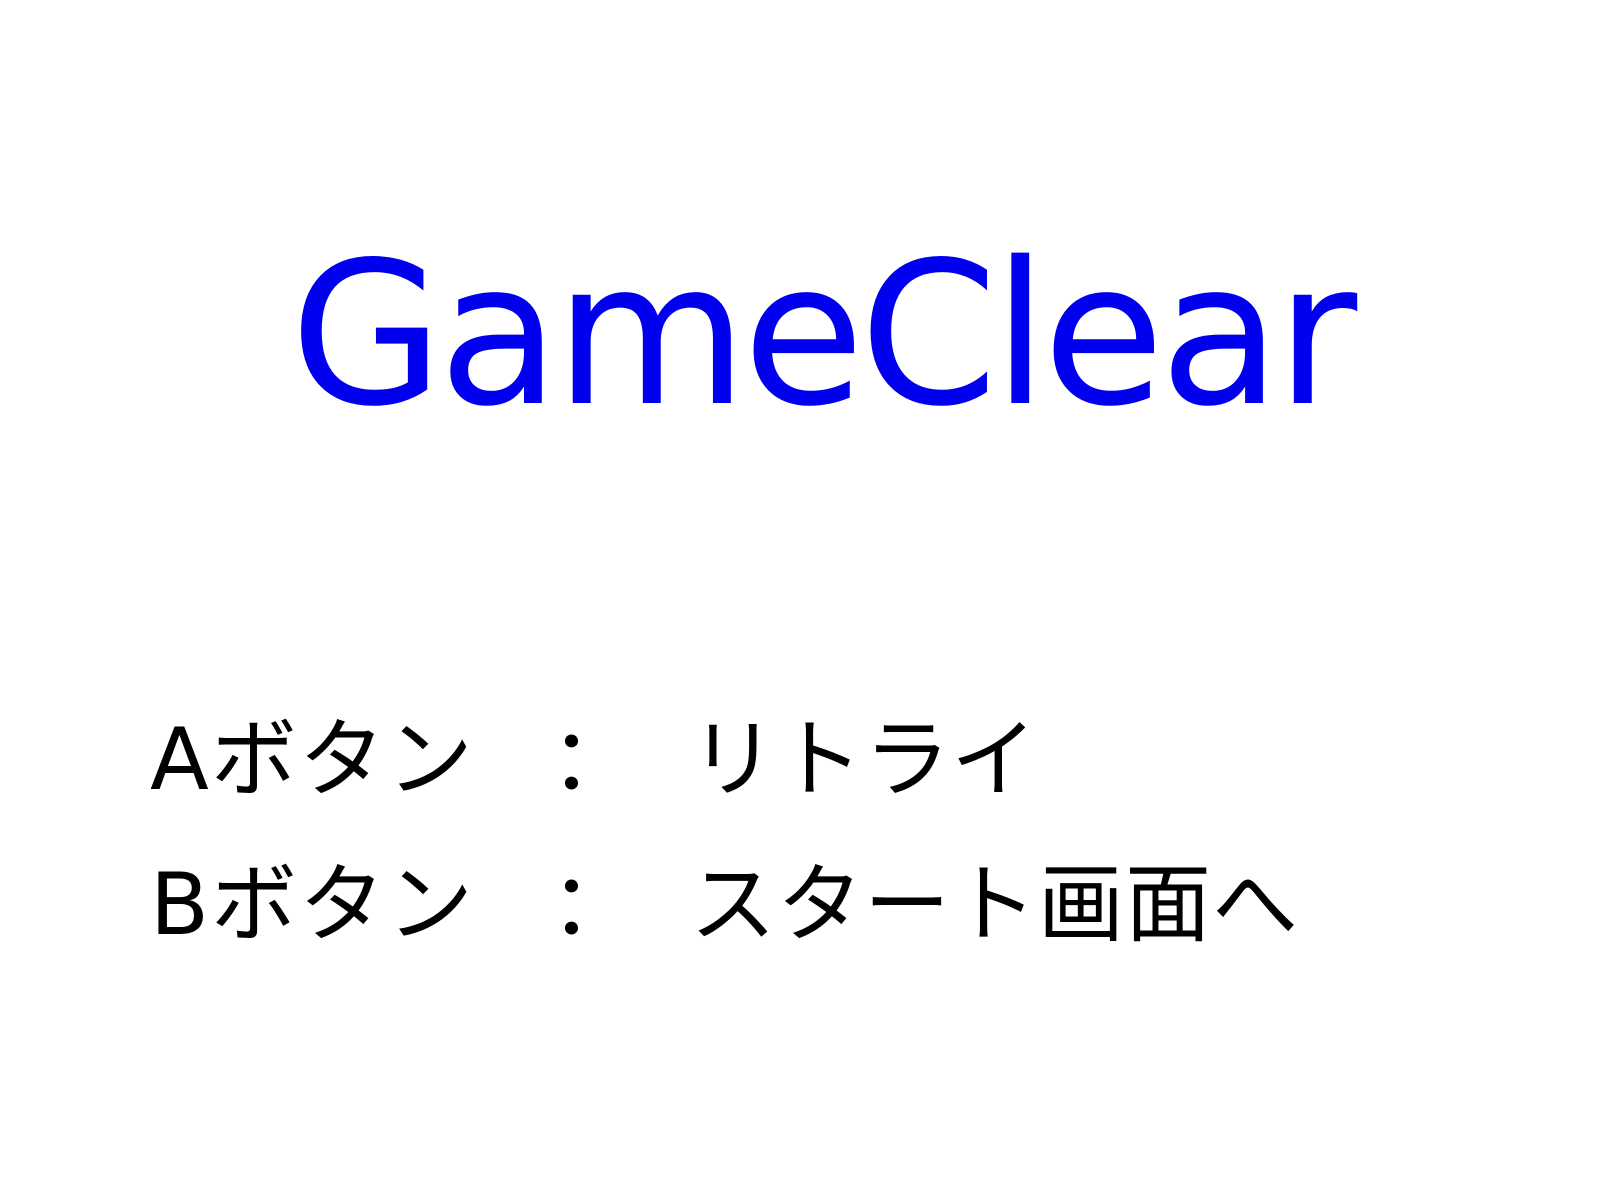 The height and width of the screenshot is (1200, 1600). Describe the element at coordinates (994, 905) in the screenshot. I see `start-screen-action-label: スタート画面へ` at that location.